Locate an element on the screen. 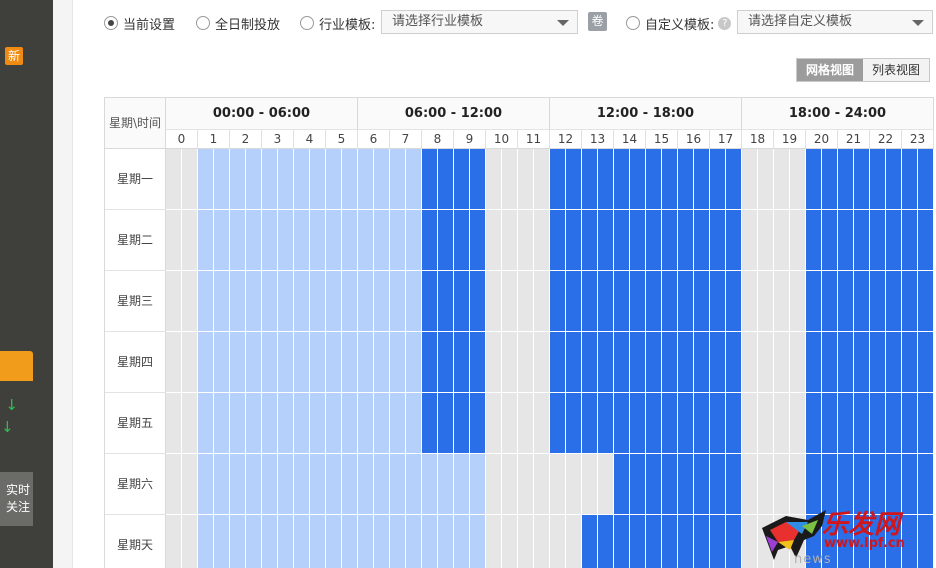  day-row-label: 星期六 is located at coordinates (135, 484).